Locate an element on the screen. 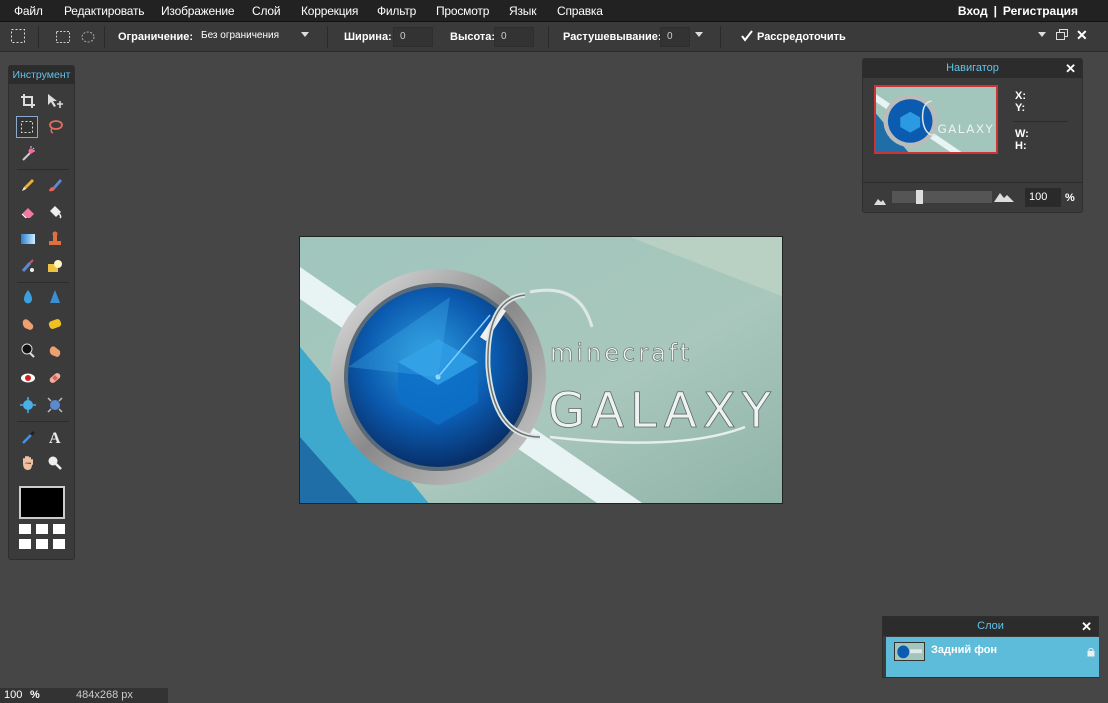 The height and width of the screenshot is (703, 1108). status-image-size: 484x268 px is located at coordinates (104, 695).